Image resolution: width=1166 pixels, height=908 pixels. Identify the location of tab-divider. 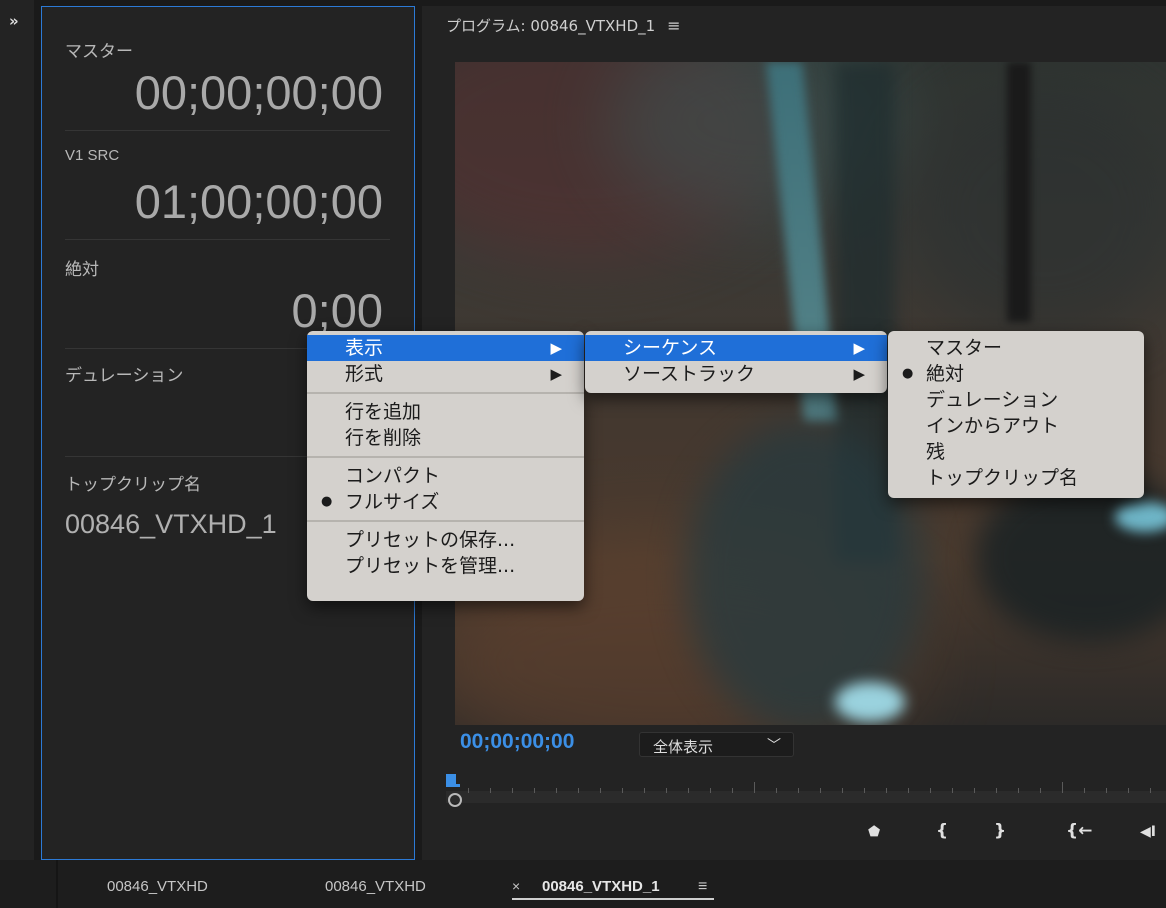
(57, 884).